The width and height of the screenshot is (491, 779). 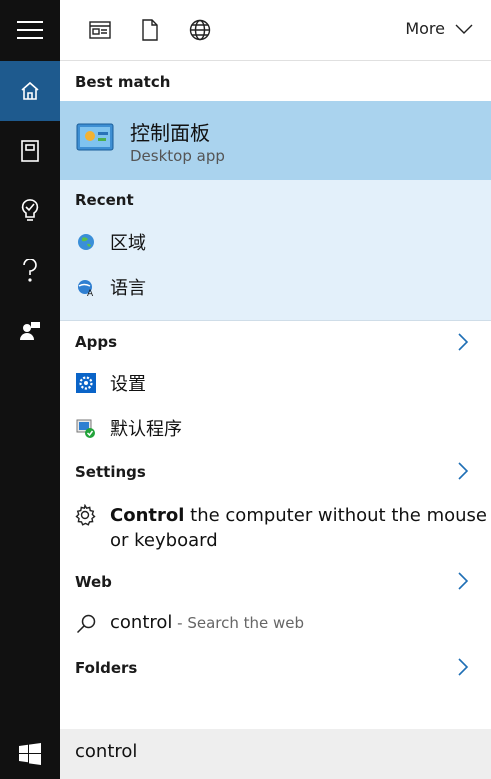 I want to click on hamburger-menu-button, so click(x=30, y=30).